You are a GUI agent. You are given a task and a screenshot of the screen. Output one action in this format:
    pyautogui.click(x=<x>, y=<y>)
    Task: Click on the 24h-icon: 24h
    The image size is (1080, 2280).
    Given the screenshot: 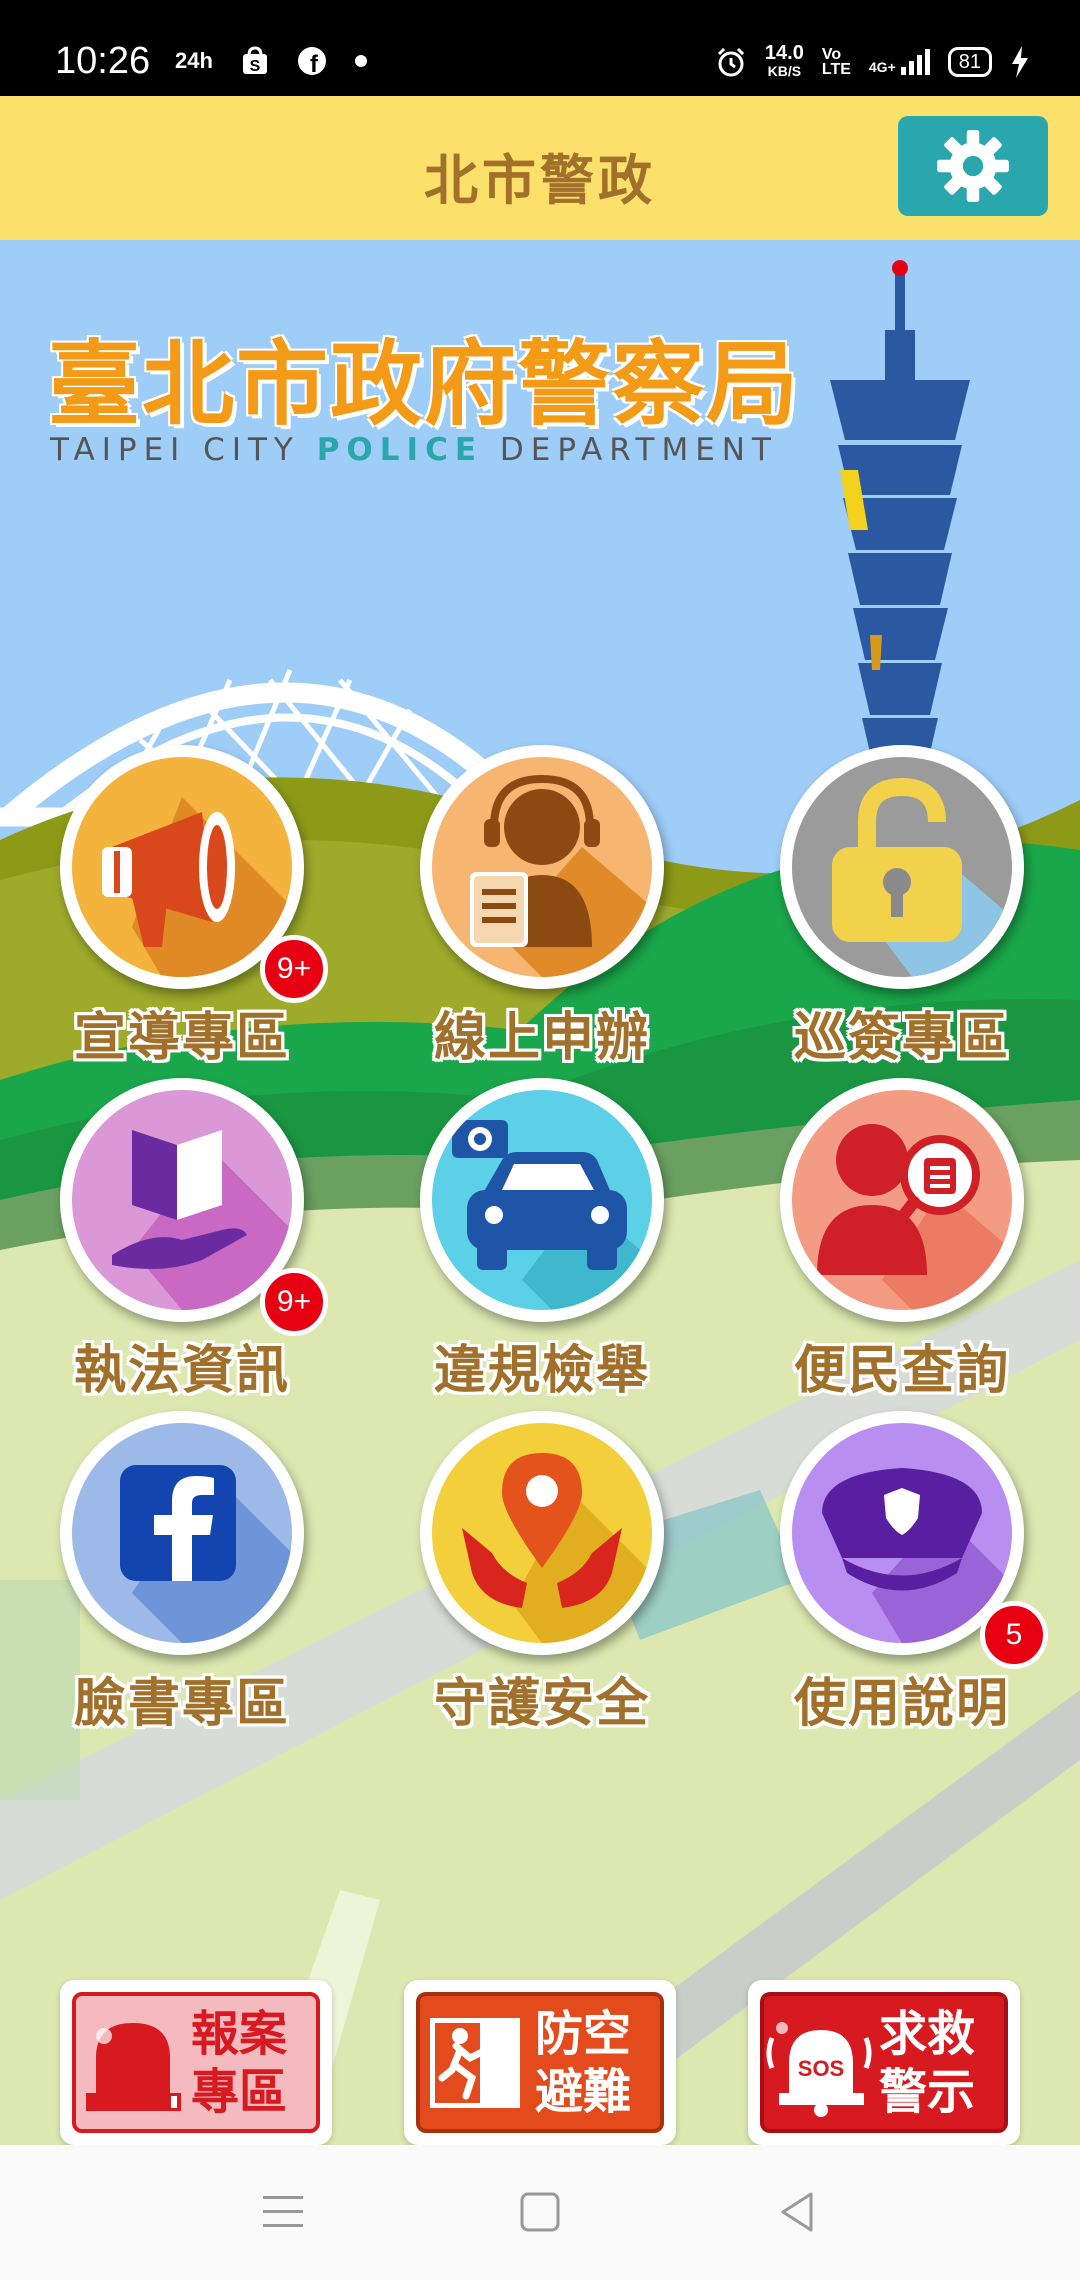 What is the action you would take?
    pyautogui.click(x=194, y=60)
    